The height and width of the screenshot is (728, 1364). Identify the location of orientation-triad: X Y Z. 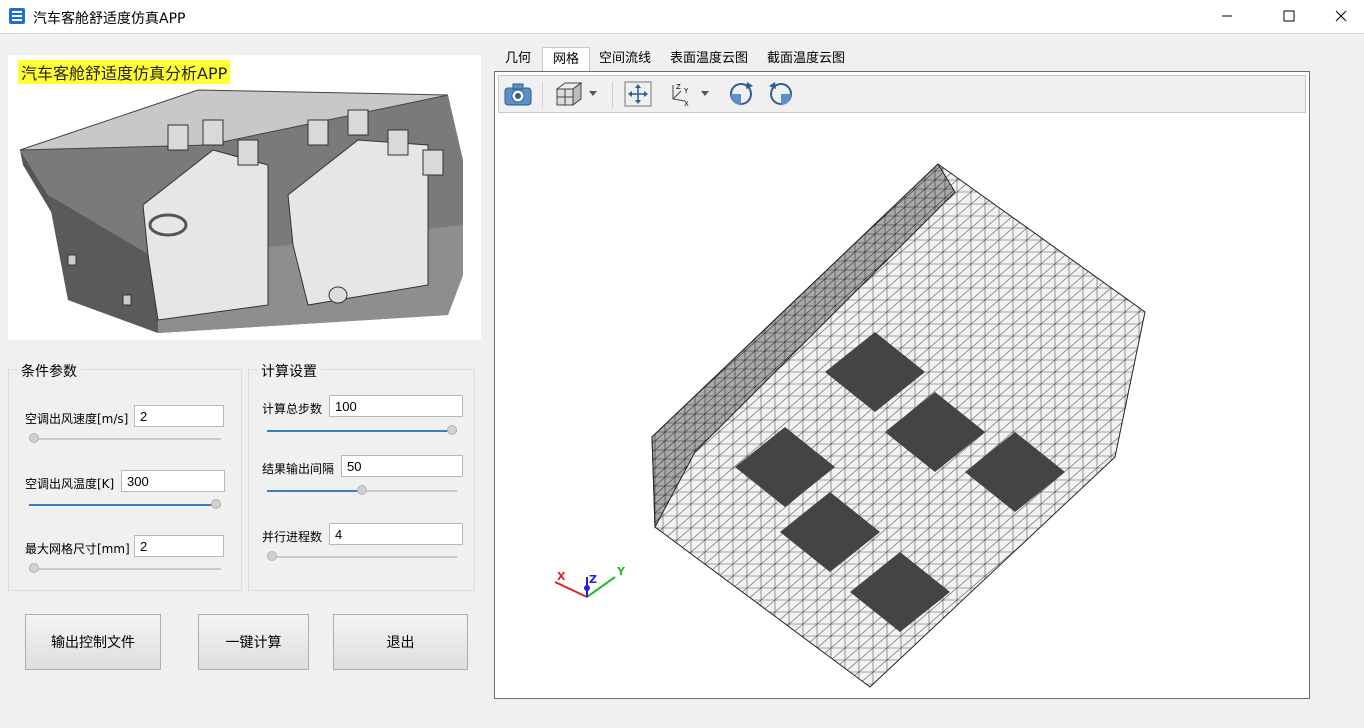
(590, 581).